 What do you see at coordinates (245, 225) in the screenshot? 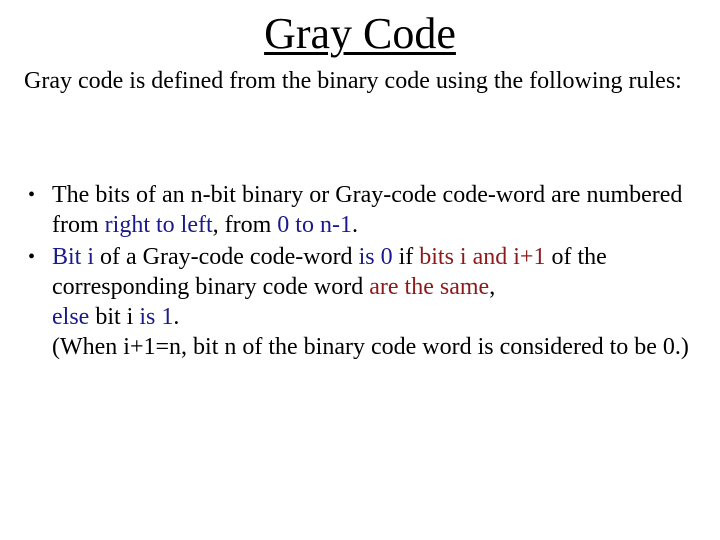
I see `text-segment: , from` at bounding box center [245, 225].